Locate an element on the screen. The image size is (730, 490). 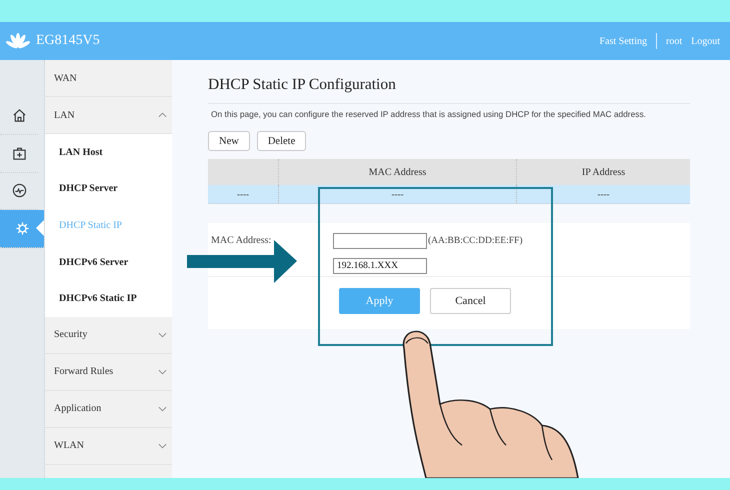
settings-icon is located at coordinates (22, 228).